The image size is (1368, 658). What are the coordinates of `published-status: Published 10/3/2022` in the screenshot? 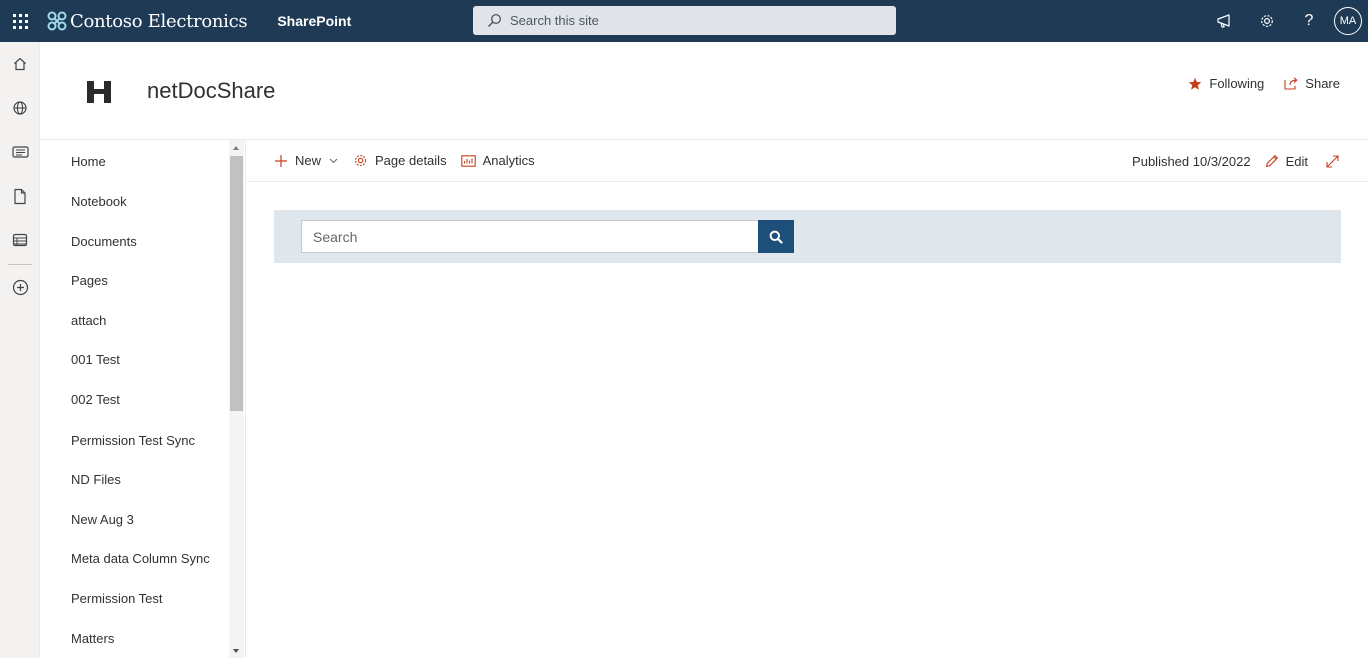 It's located at (1191, 161).